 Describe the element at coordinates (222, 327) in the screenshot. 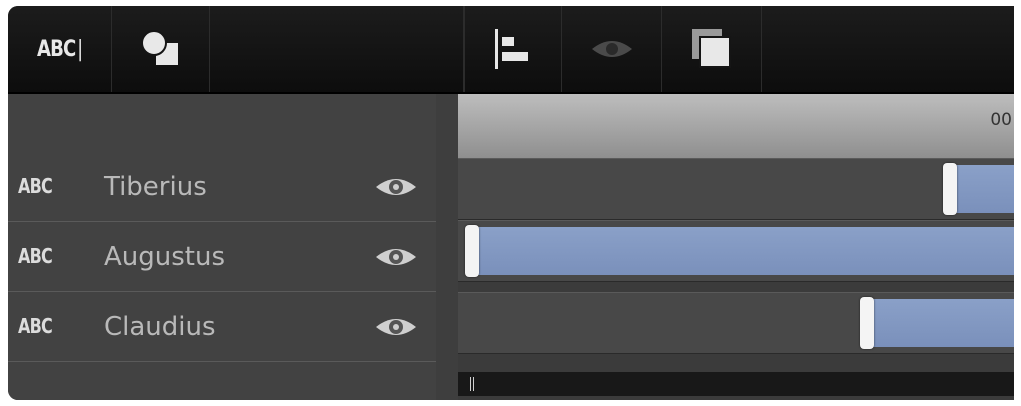

I see `layer-row: ABC Claudius` at that location.